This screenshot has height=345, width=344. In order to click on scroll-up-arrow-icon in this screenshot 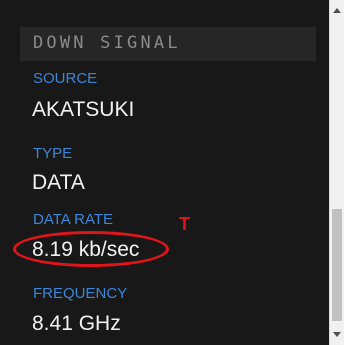, I will do `click(337, 10)`.